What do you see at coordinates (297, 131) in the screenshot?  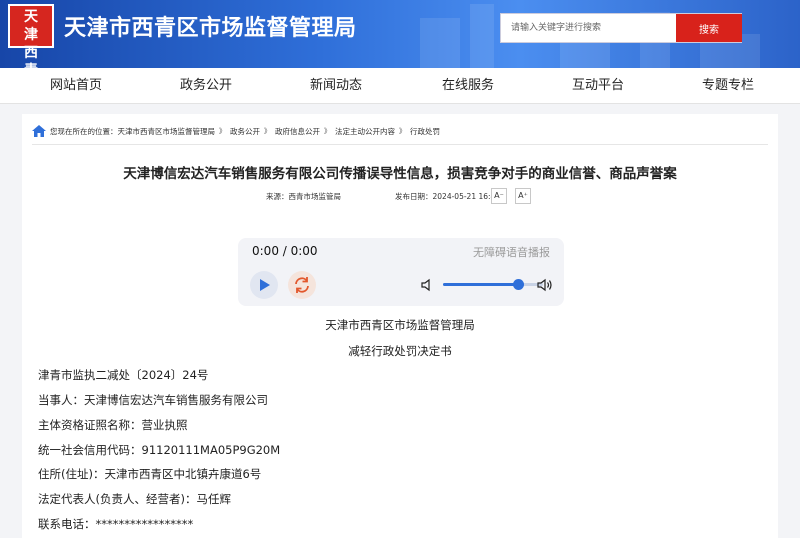 I see `breadcrumb-link-gov-info: 政府信息公开` at bounding box center [297, 131].